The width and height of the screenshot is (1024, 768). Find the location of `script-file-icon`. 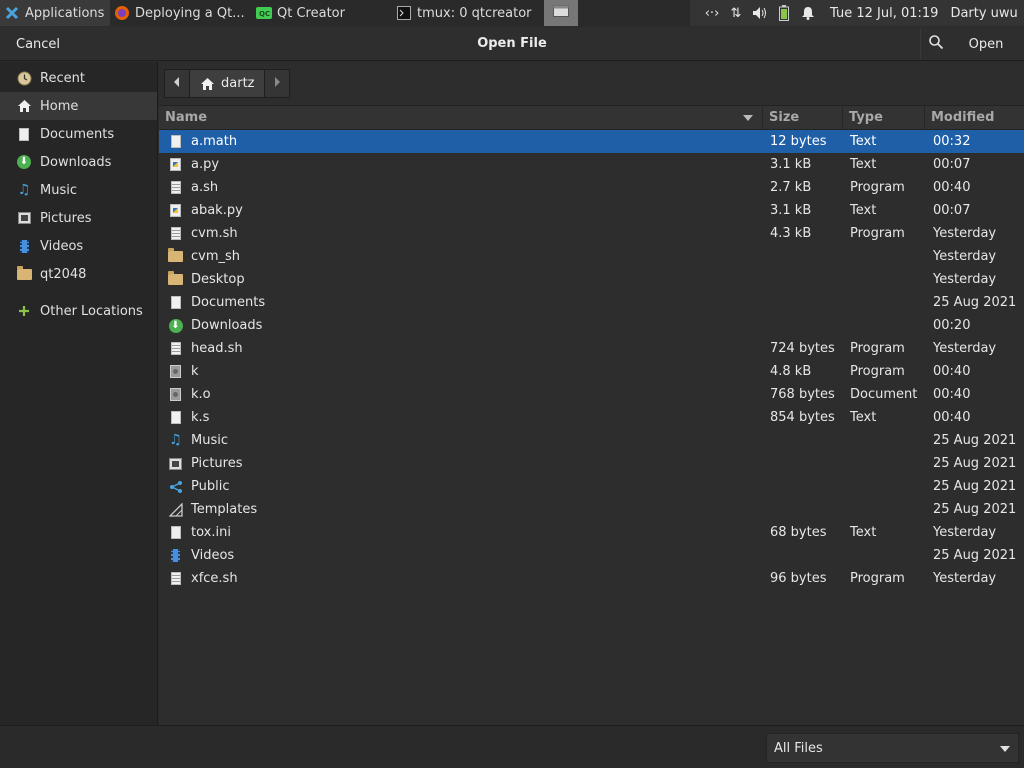

script-file-icon is located at coordinates (175, 578).